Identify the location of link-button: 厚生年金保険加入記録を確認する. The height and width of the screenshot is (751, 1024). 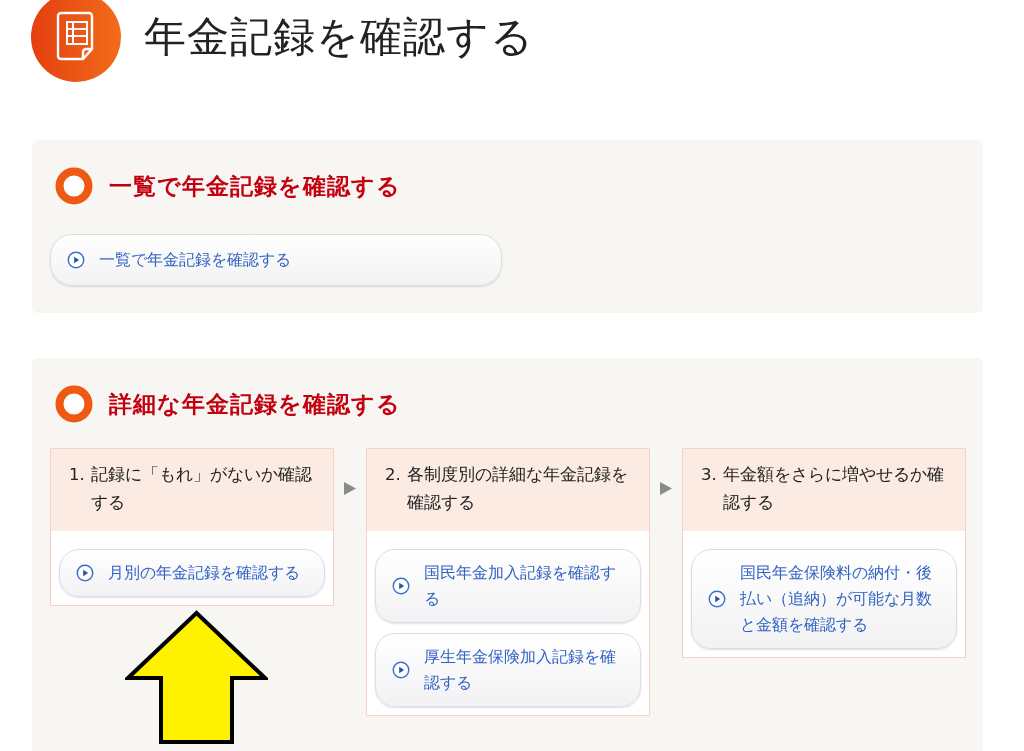
(508, 670).